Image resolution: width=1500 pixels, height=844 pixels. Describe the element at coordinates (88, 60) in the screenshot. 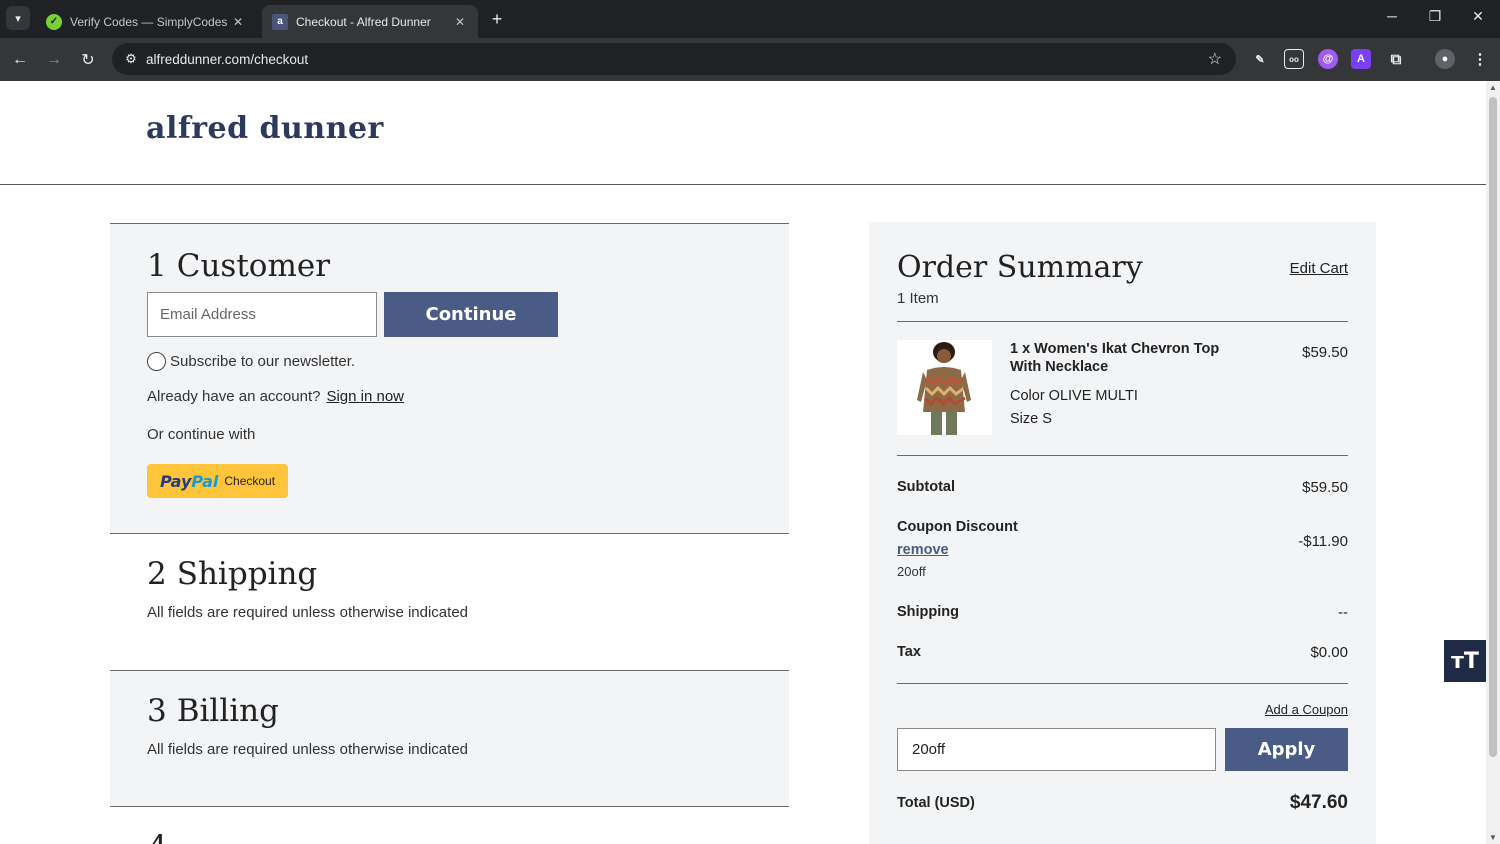

I see `reload-icon: ↻` at that location.